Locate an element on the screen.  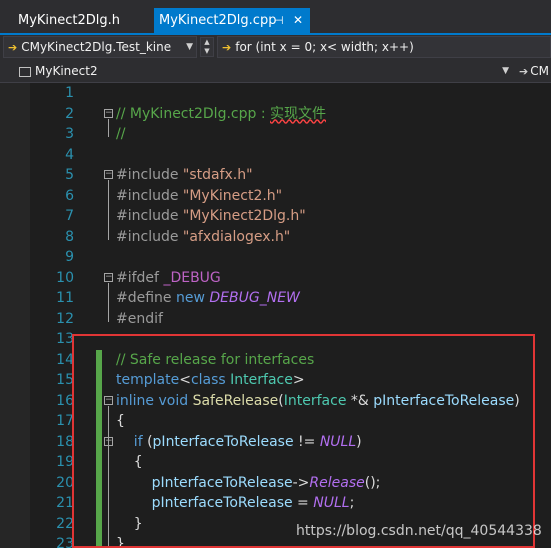
line-number: 14 is located at coordinates (65, 359).